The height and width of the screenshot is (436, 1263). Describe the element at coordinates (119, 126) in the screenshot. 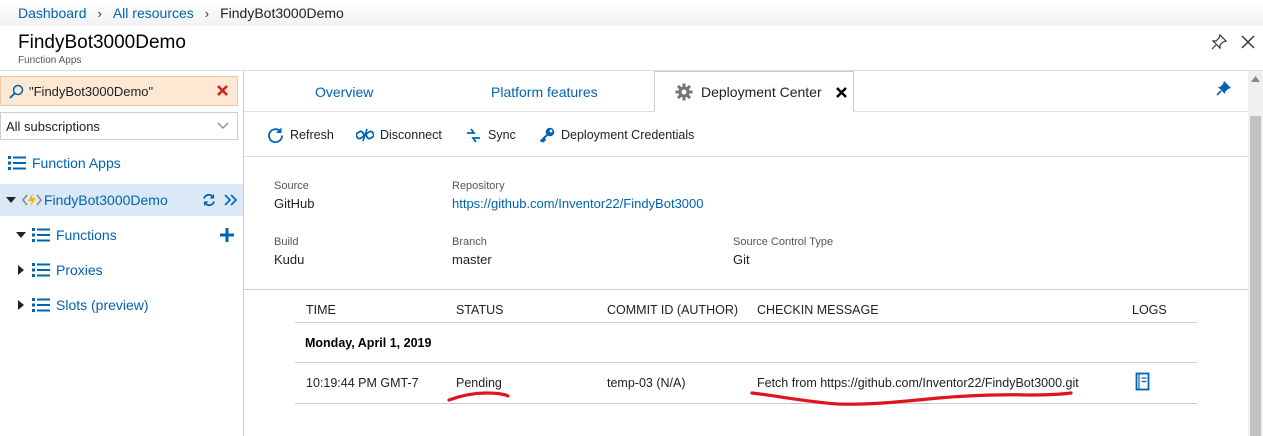

I see `subscriptions-dropdown: All subscriptions` at that location.